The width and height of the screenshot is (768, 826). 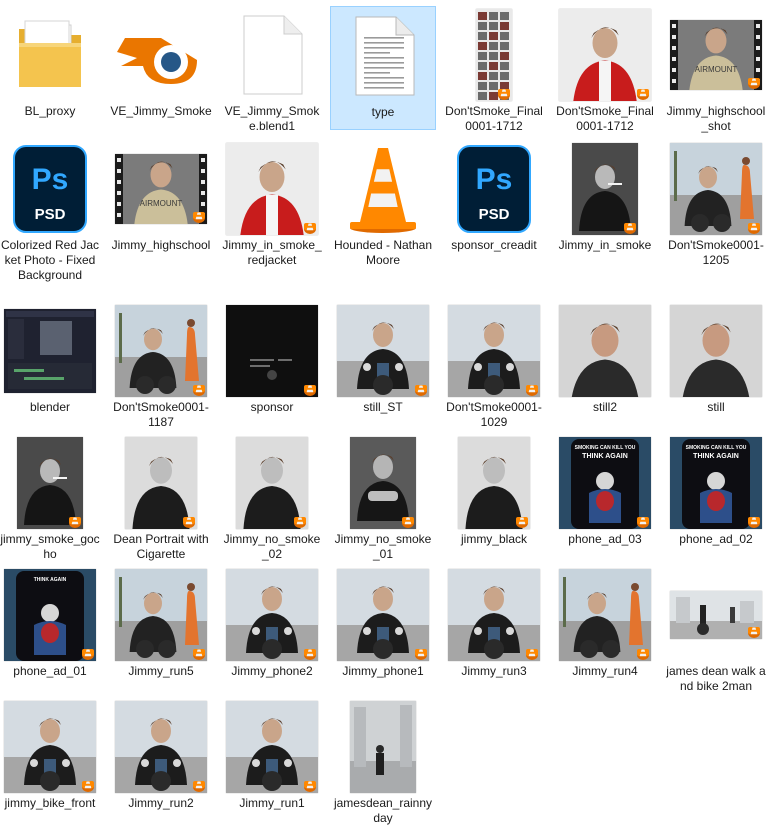 What do you see at coordinates (51, 628) in the screenshot?
I see `file-item: THINK AGAIN phone_ad_01` at bounding box center [51, 628].